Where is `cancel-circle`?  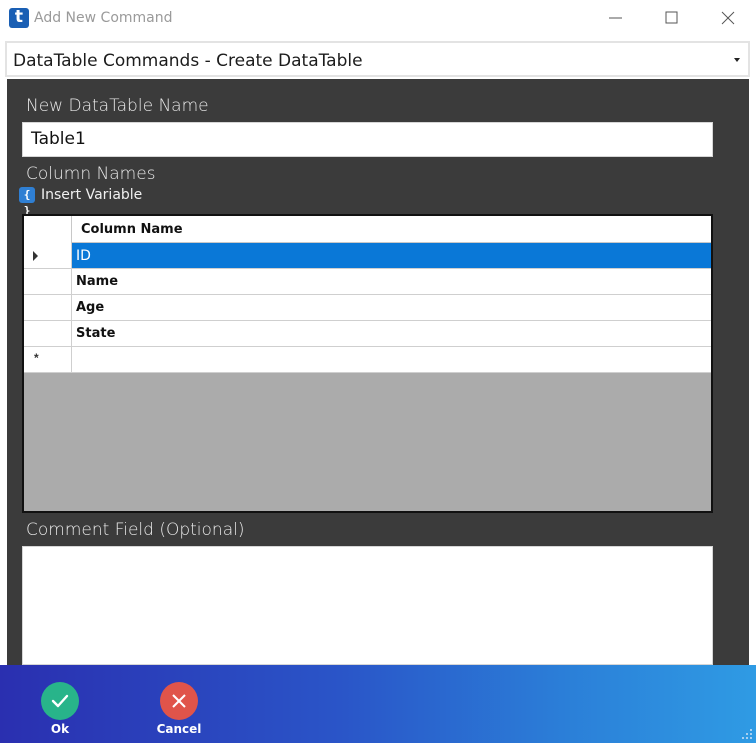
cancel-circle is located at coordinates (179, 701).